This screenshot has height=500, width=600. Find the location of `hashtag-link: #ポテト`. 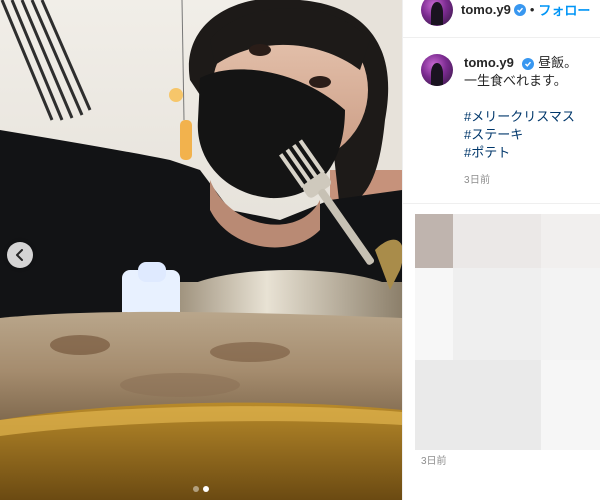

hashtag-link: #ポテト is located at coordinates (520, 153).